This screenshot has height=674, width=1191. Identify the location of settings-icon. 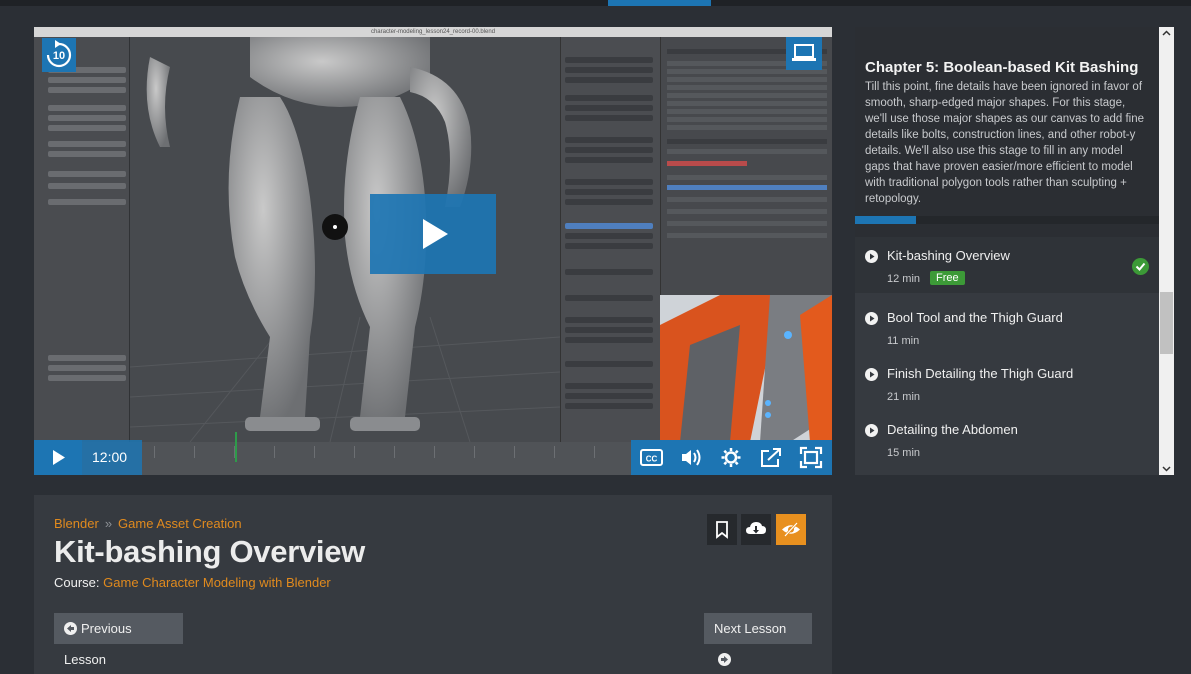
(731, 457).